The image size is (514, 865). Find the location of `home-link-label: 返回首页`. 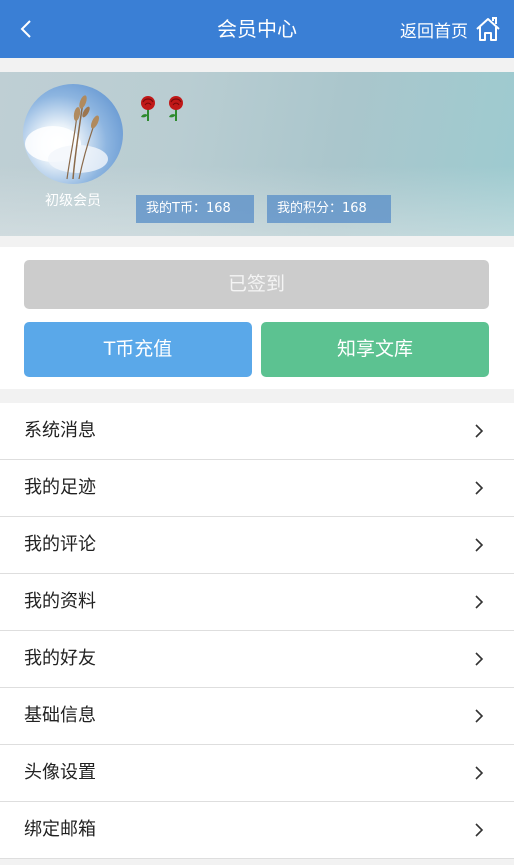

home-link-label: 返回首页 is located at coordinates (434, 31).